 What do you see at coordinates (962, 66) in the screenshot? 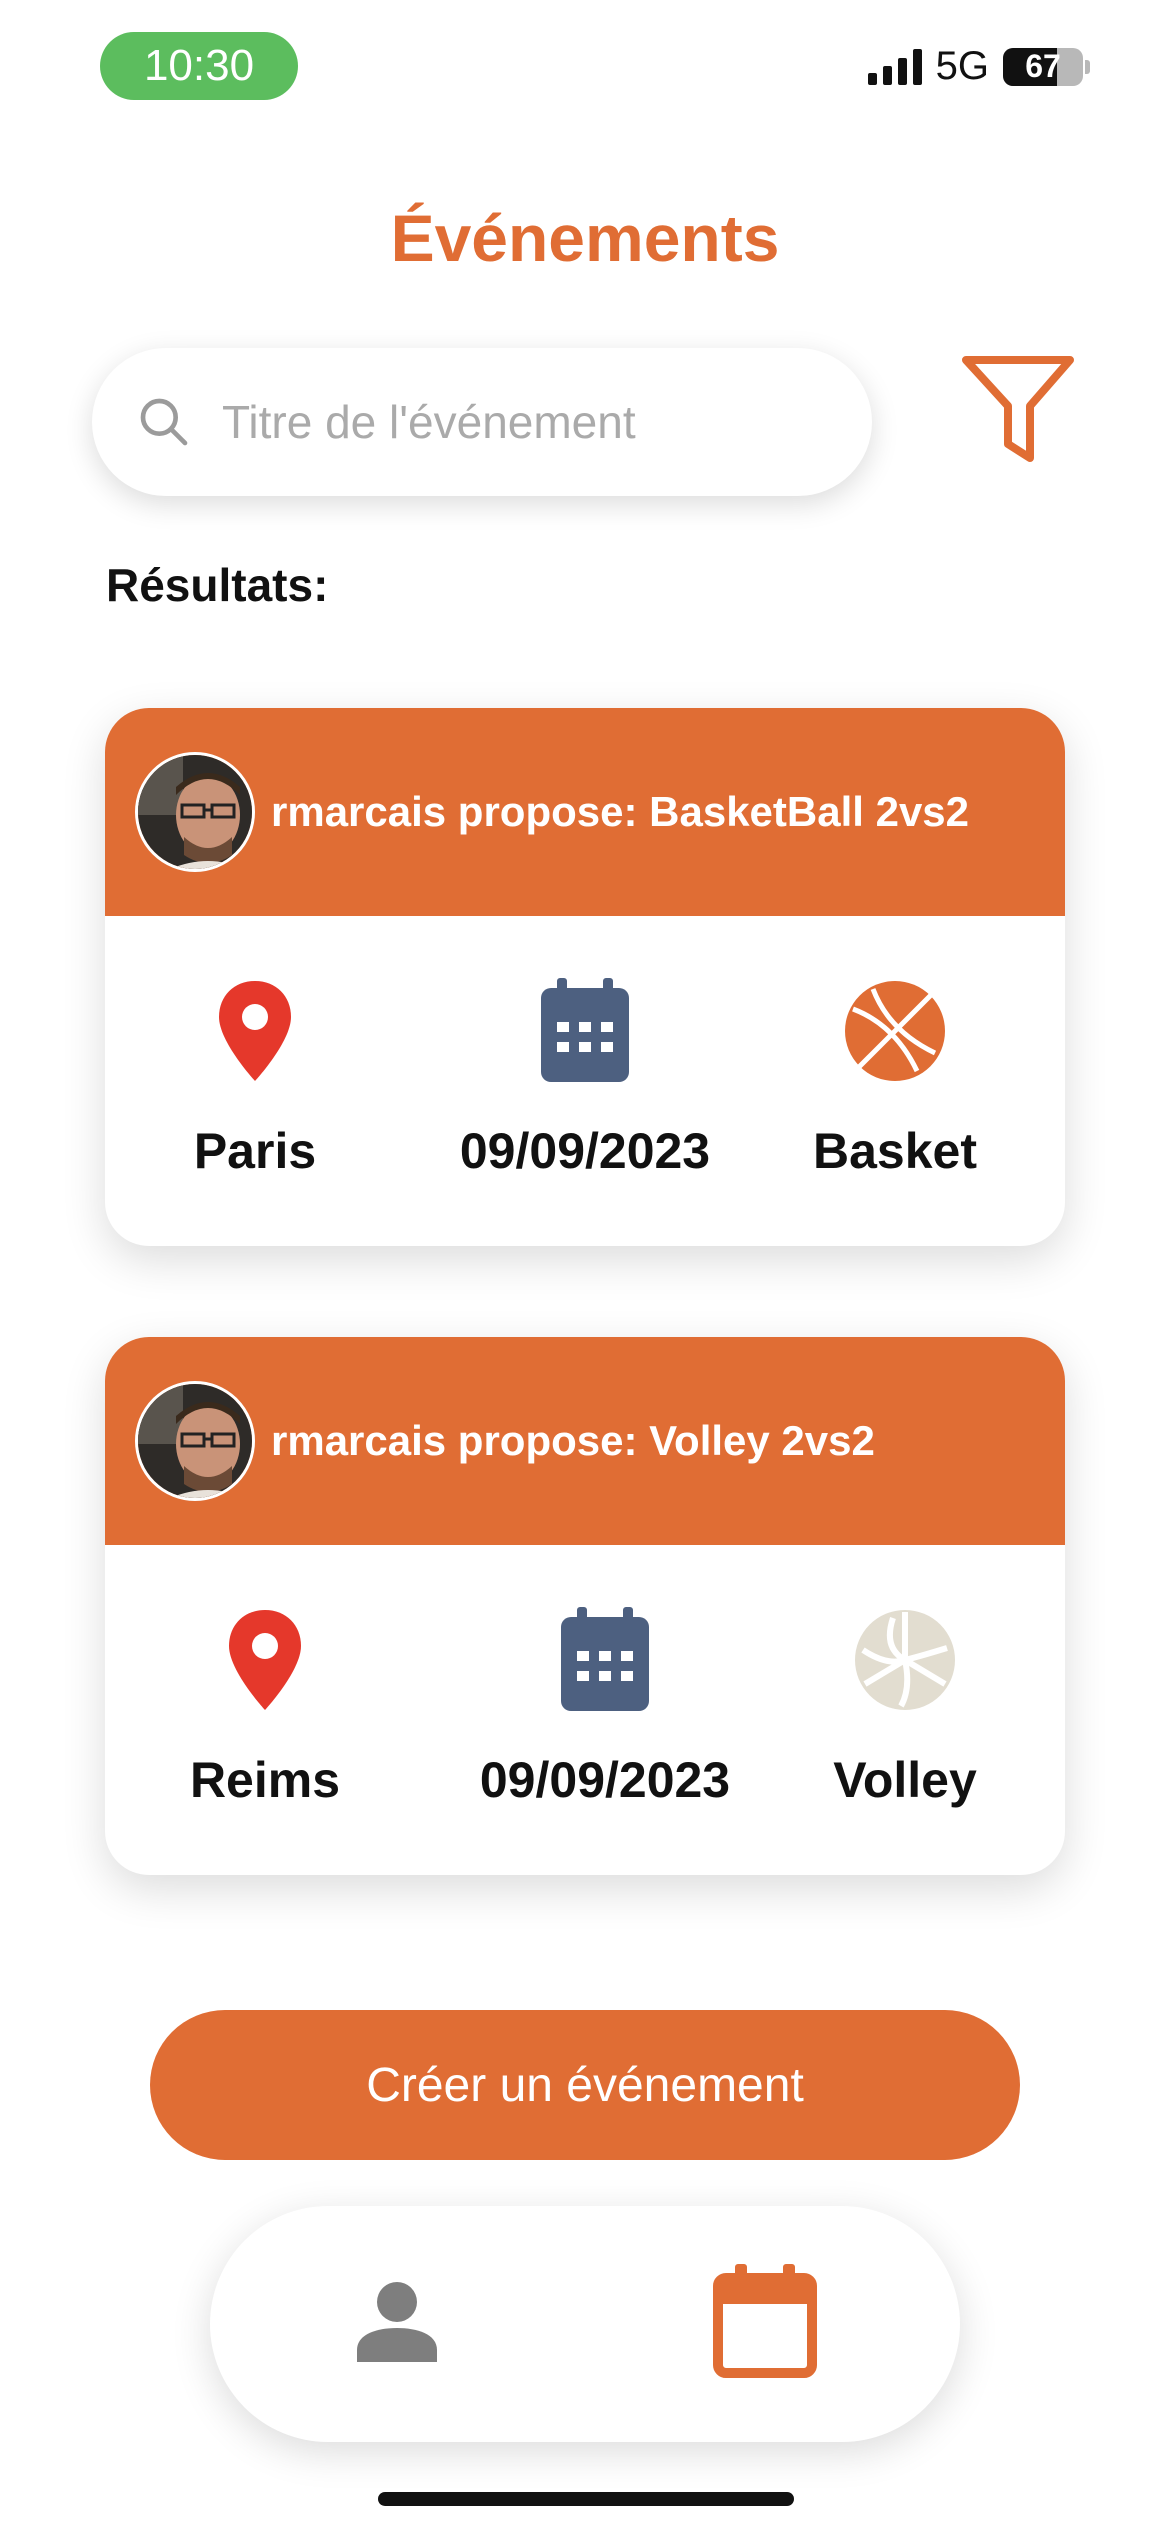
I see `network-label: 5G` at bounding box center [962, 66].